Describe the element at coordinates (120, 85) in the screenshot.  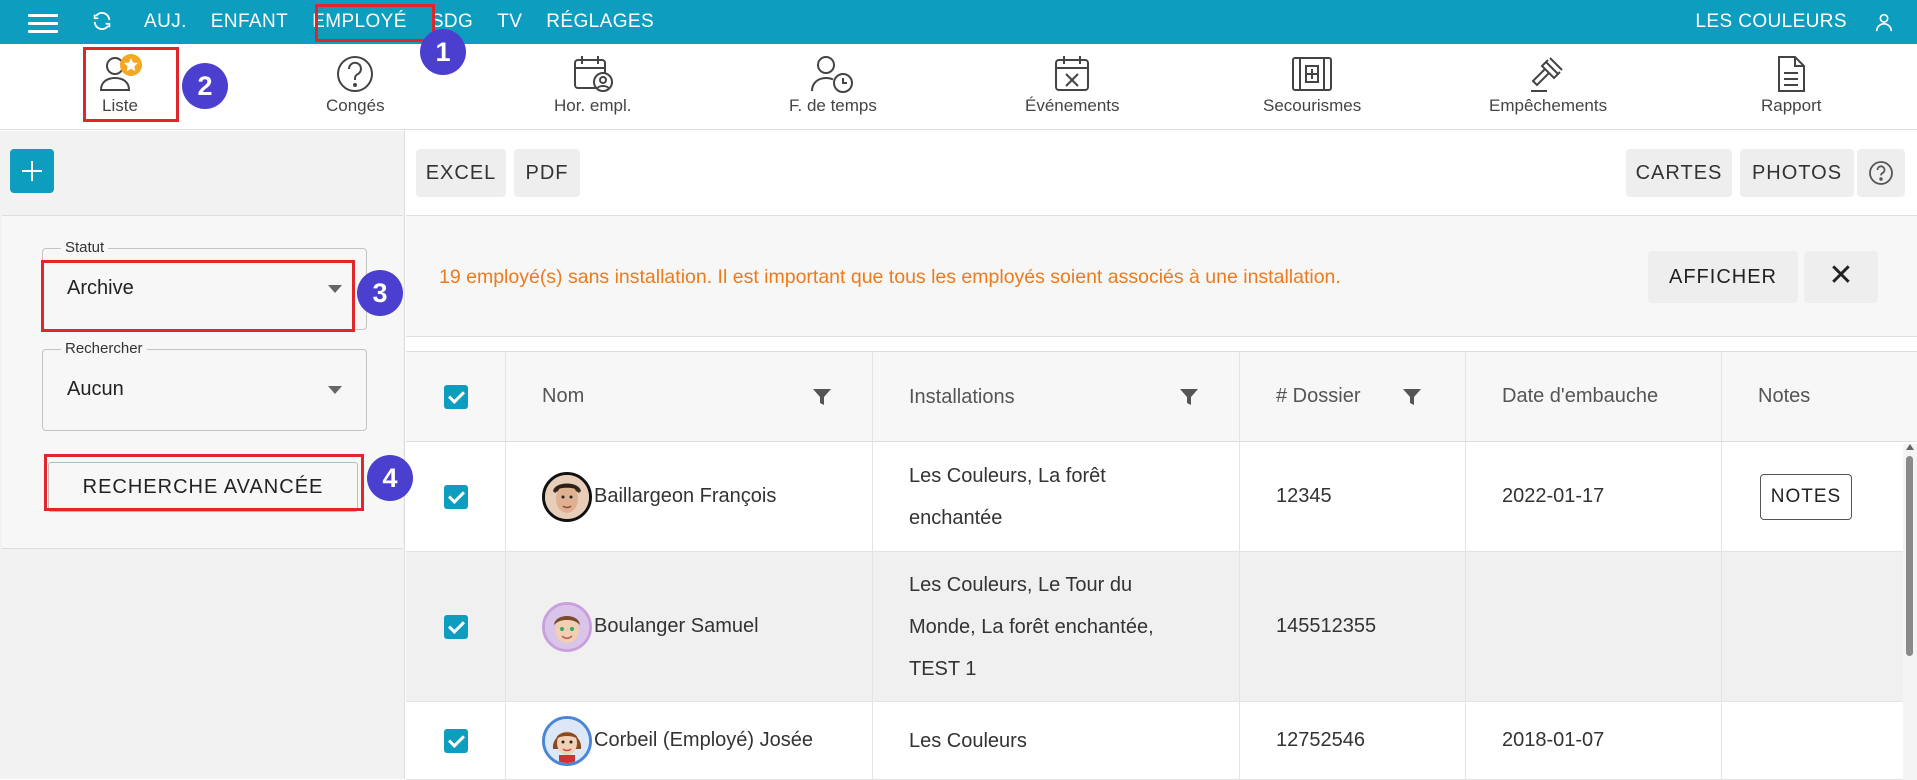
I see `tool-liste: Liste` at that location.